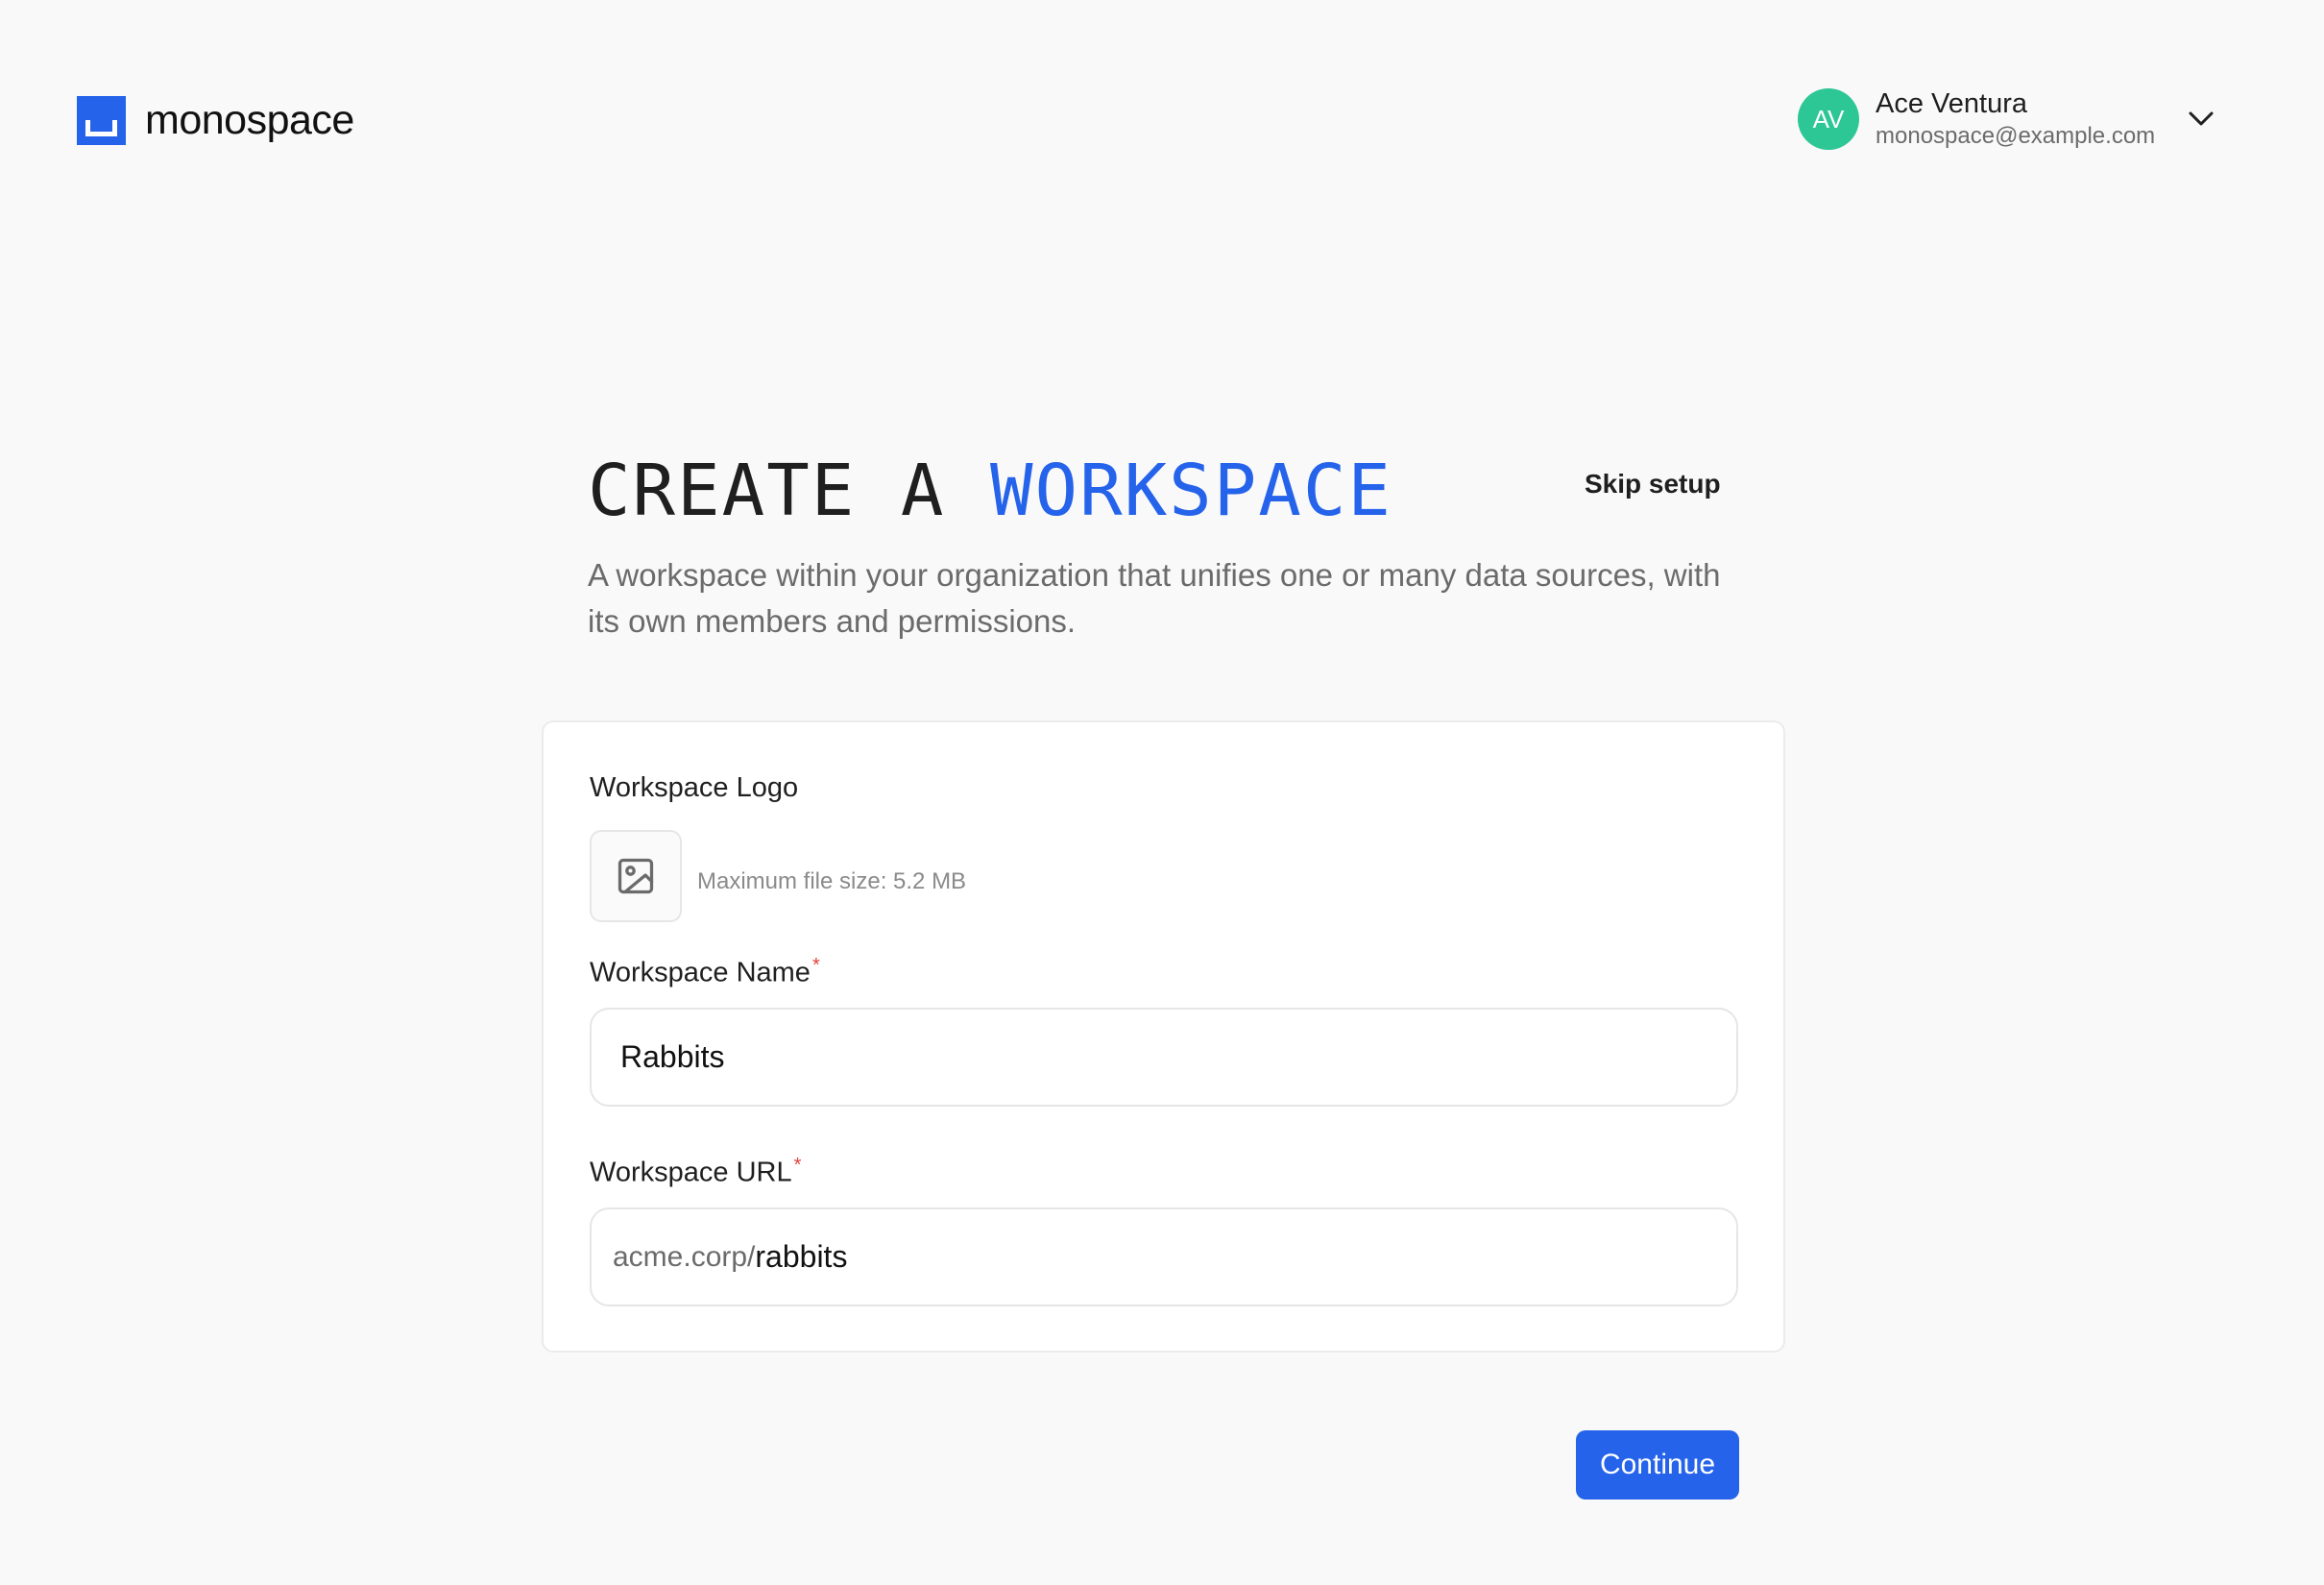 Image resolution: width=2324 pixels, height=1585 pixels. What do you see at coordinates (1952, 103) in the screenshot?
I see `user-name: Ace Ventura` at bounding box center [1952, 103].